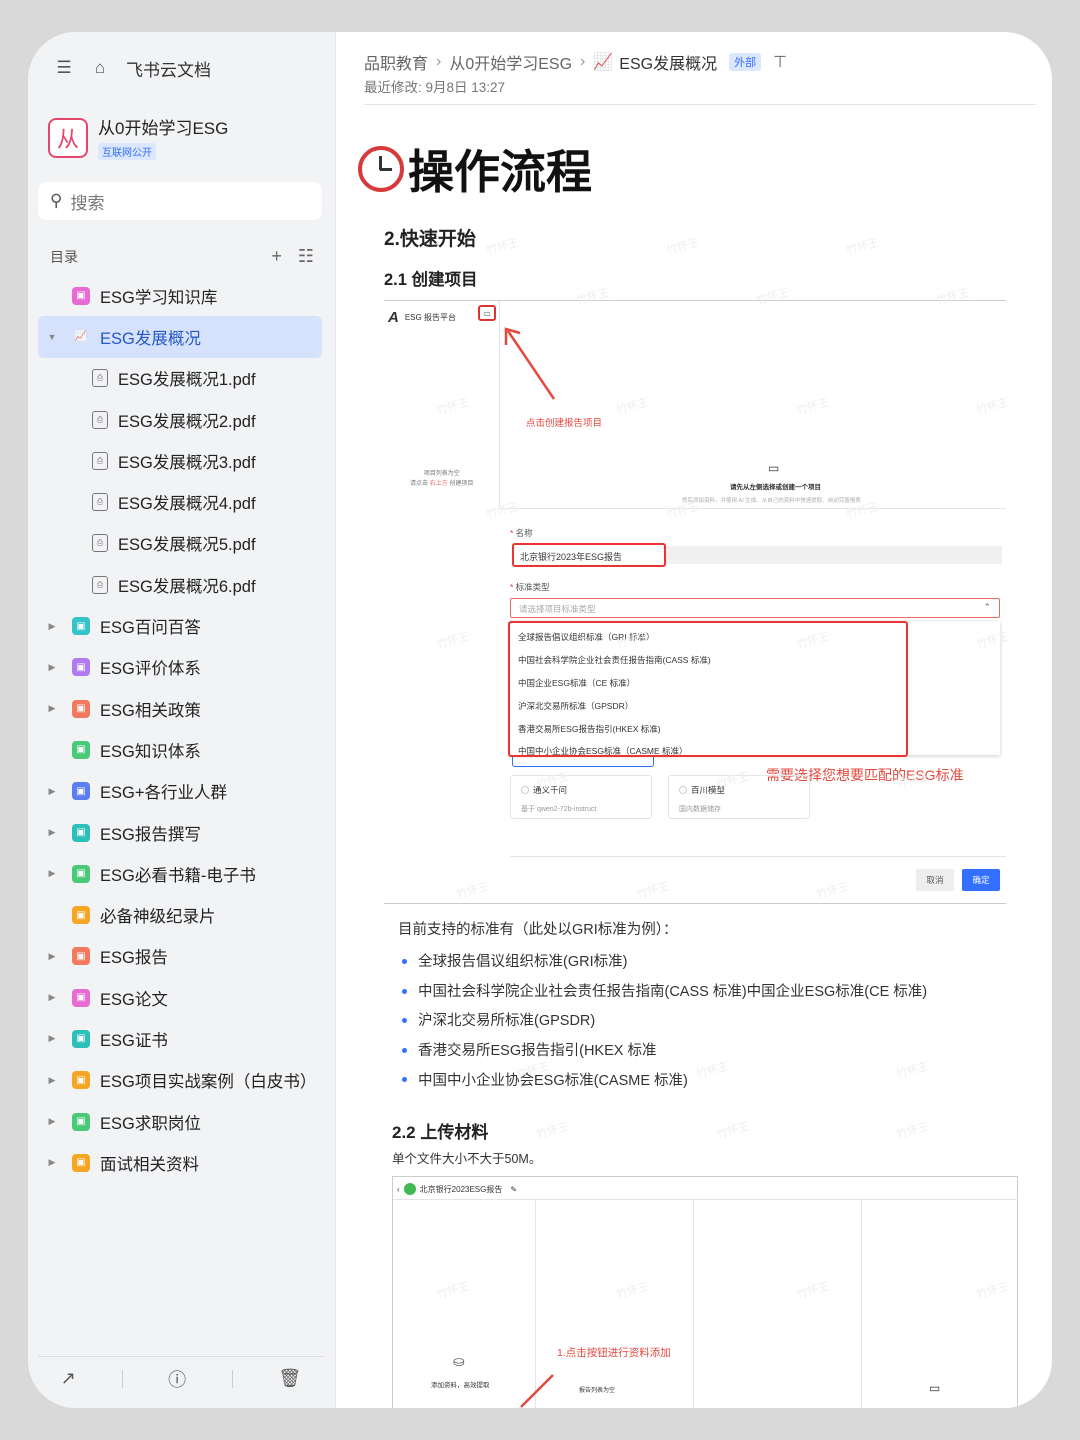 Image resolution: width=1080 pixels, height=1440 pixels. Describe the element at coordinates (150, 669) in the screenshot. I see `tree-item-label: ESG评价体系` at that location.